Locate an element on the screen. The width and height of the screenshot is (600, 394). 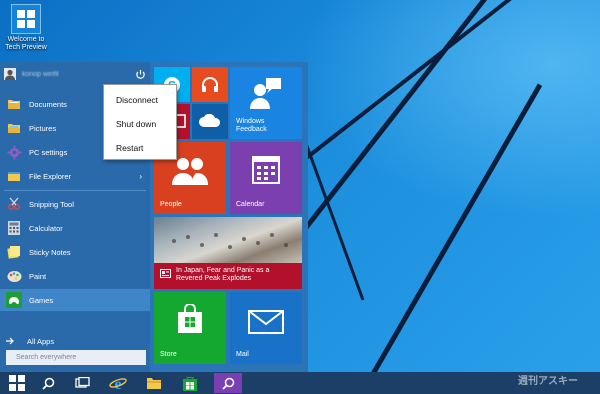
news-icon is located at coordinates (165, 273).